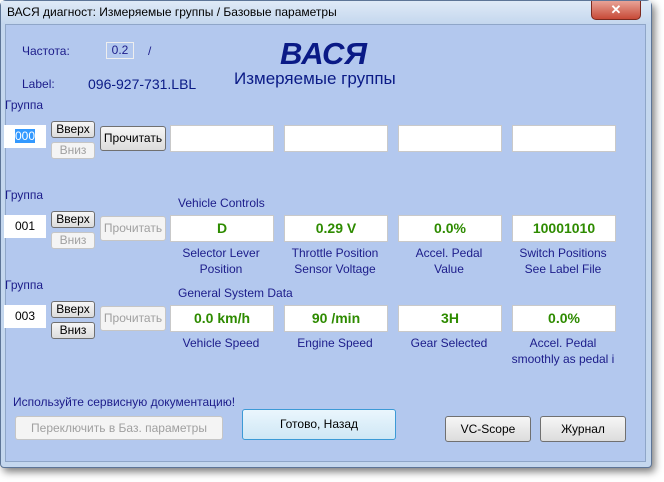 This screenshot has height=482, width=664. I want to click on caption-line: Sensor Voltage, so click(335, 269).